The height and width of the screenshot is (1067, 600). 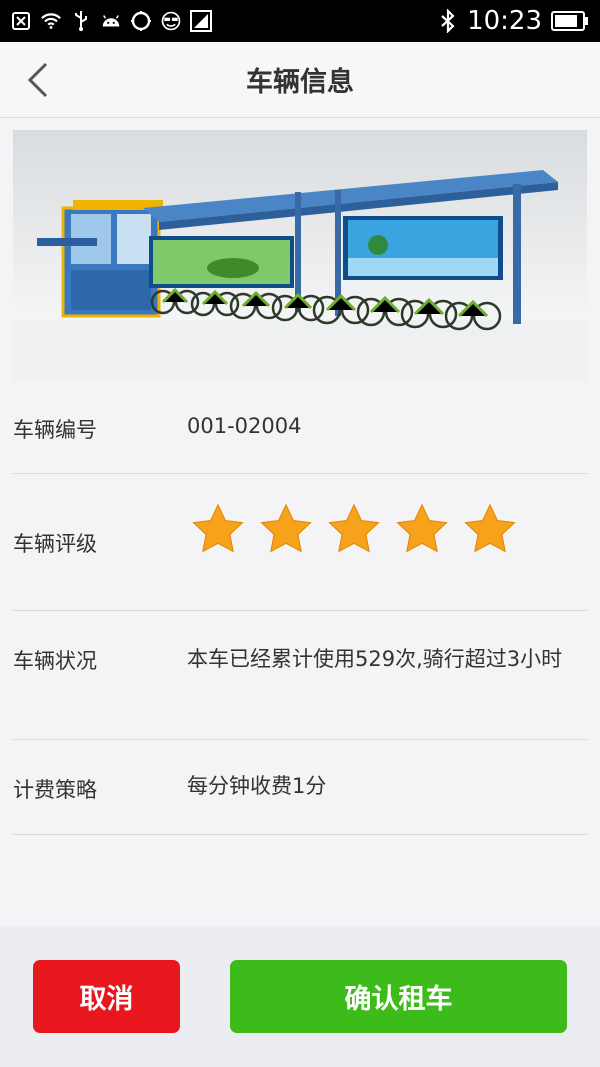 What do you see at coordinates (300, 675) in the screenshot?
I see `info-row-condition: 车辆状况 本车已经累计使用529次,骑行超过3小时` at bounding box center [300, 675].